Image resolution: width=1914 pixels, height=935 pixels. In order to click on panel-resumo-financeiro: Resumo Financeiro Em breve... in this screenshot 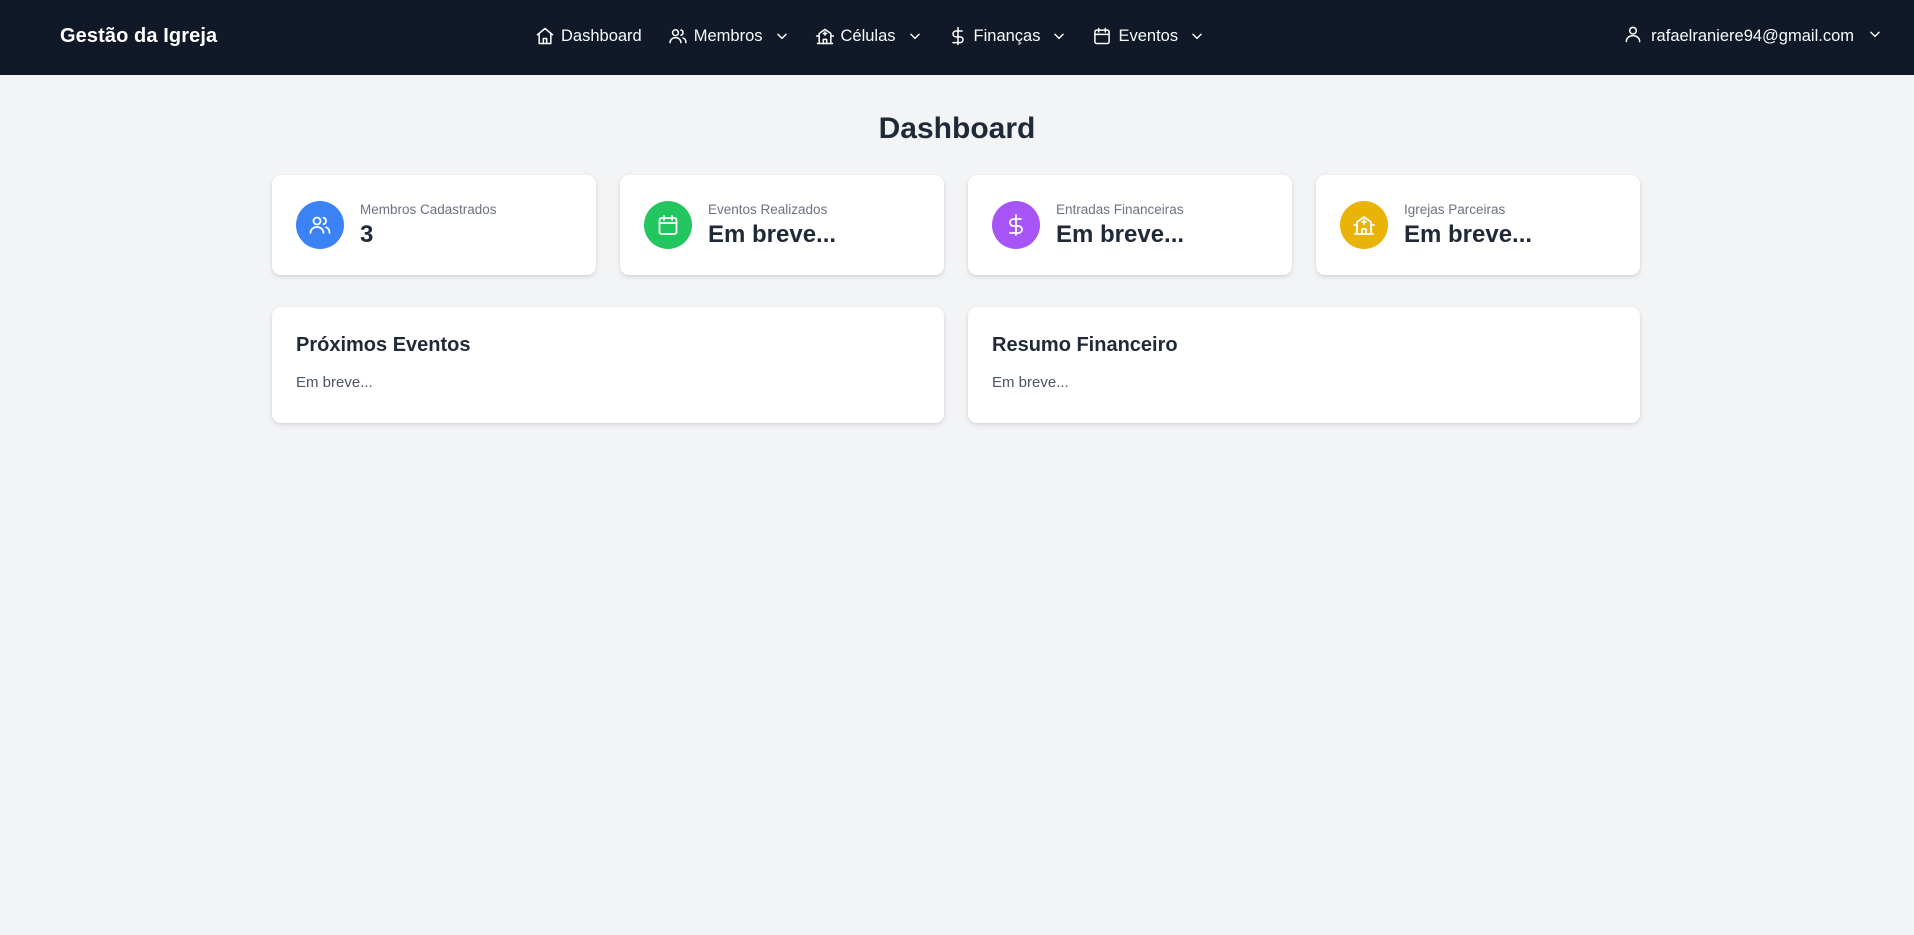, I will do `click(1304, 365)`.